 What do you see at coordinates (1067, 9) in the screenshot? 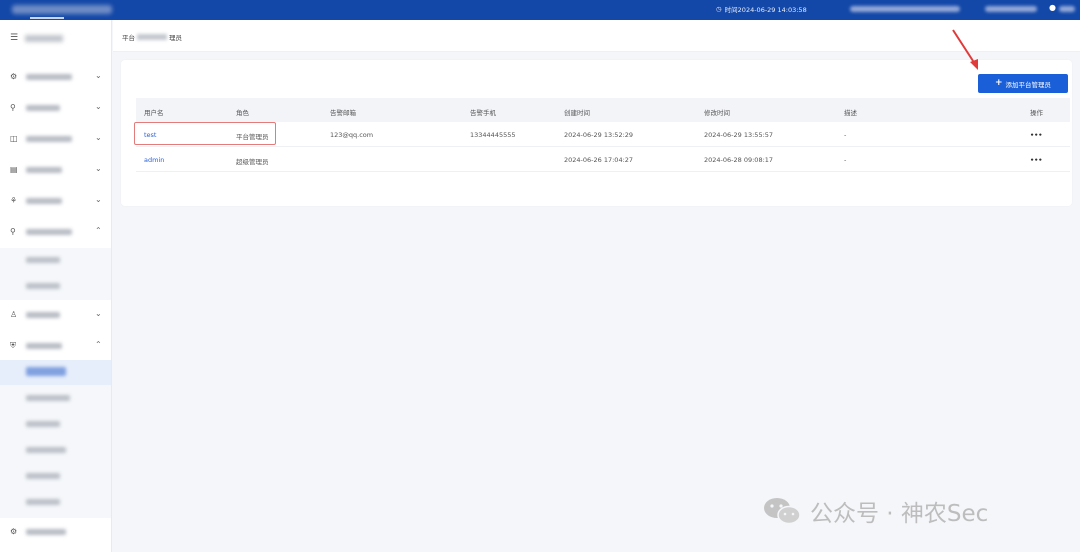
I see `username-blurred` at bounding box center [1067, 9].